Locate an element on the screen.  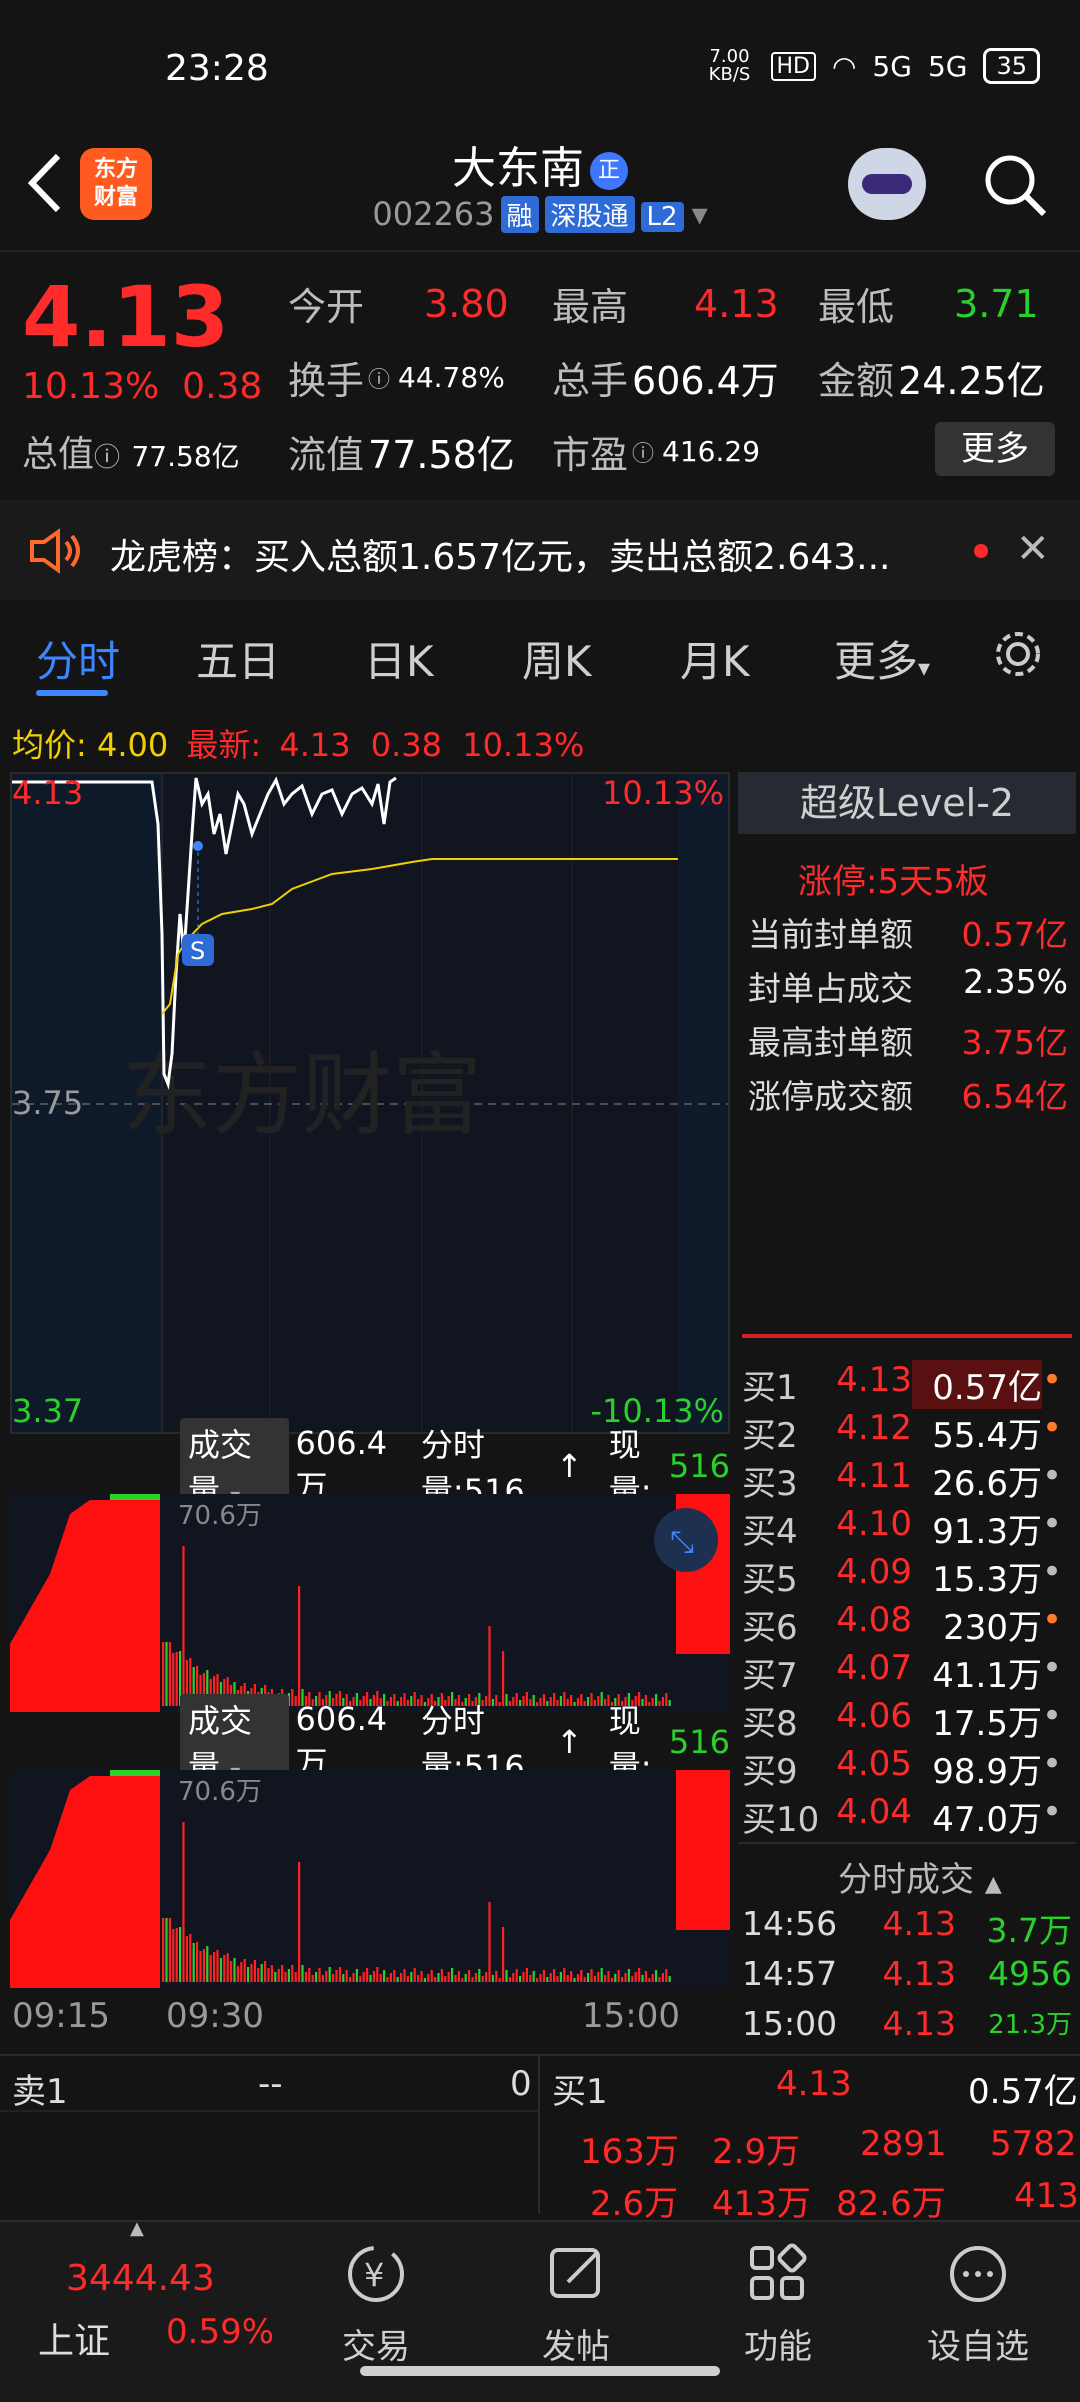
nav-functions: 功能 is located at coordinates (778, 2303).